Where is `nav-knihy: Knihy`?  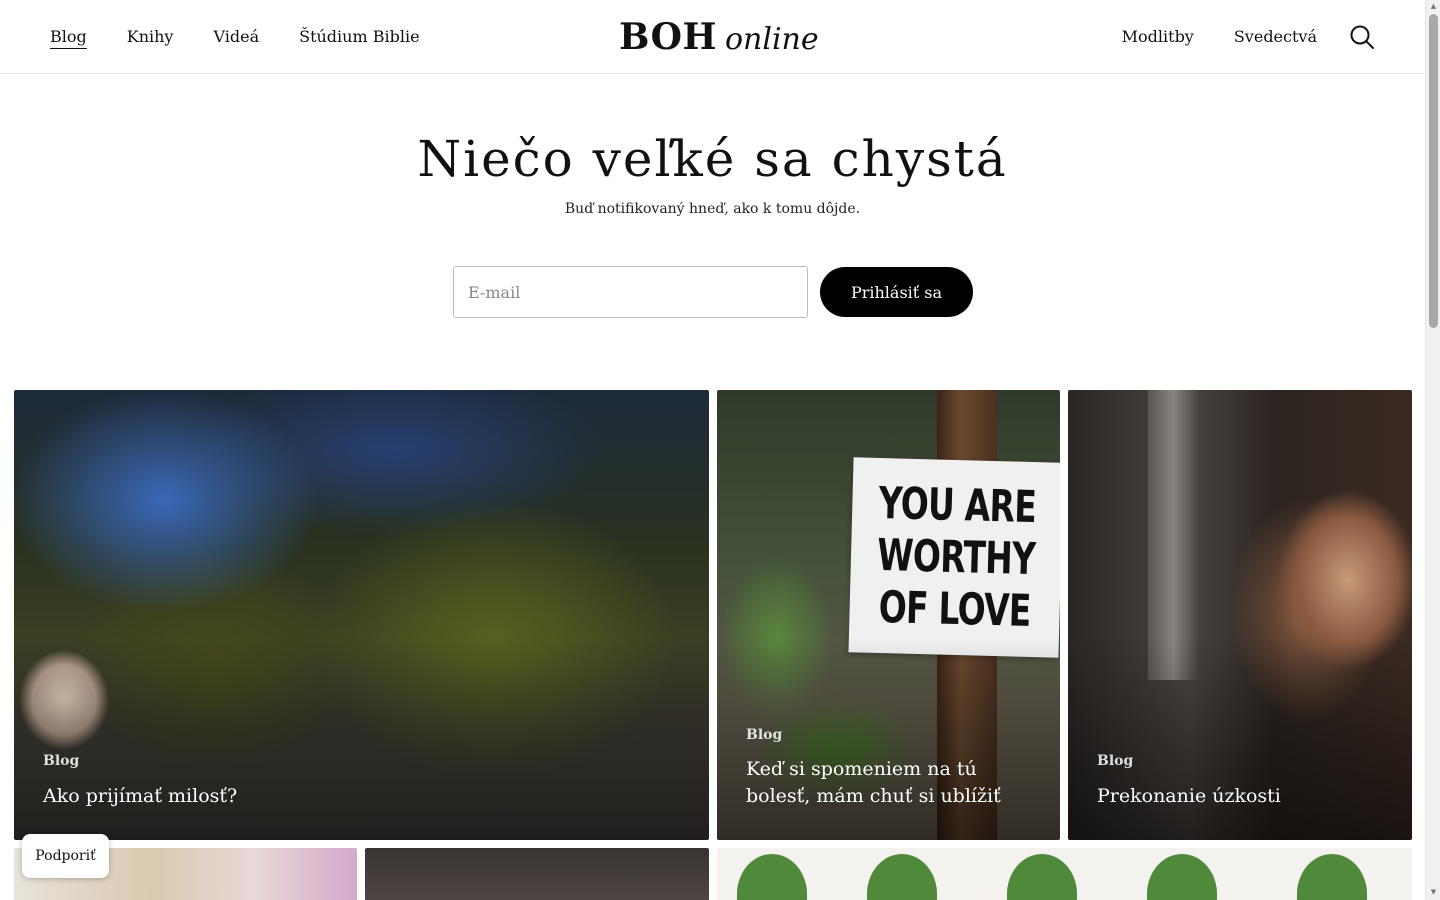
nav-knihy: Knihy is located at coordinates (150, 37).